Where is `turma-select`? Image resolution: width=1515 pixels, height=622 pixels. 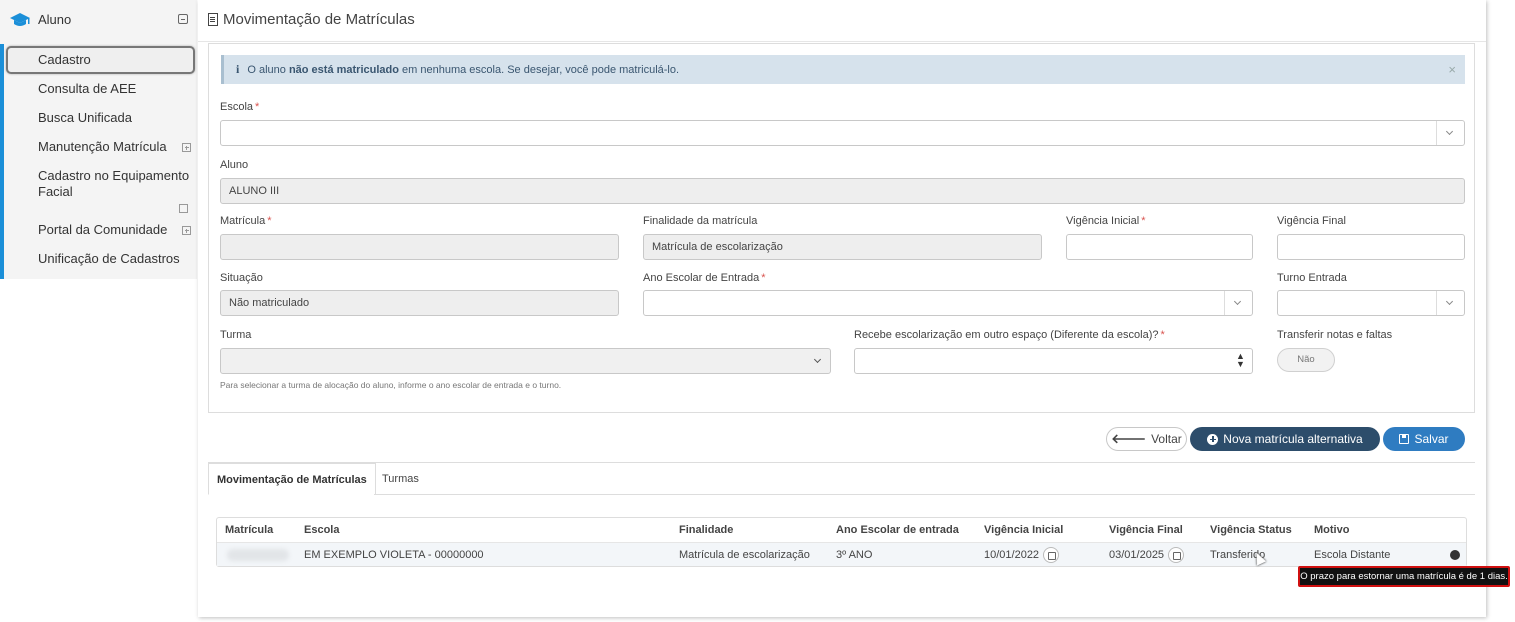 turma-select is located at coordinates (525, 361).